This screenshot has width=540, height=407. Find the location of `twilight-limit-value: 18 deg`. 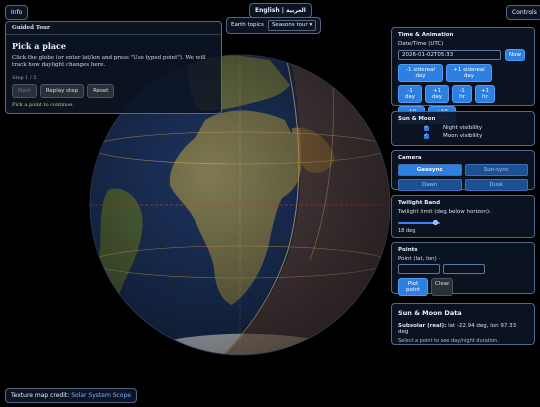

twilight-limit-value: 18 deg is located at coordinates (407, 231).